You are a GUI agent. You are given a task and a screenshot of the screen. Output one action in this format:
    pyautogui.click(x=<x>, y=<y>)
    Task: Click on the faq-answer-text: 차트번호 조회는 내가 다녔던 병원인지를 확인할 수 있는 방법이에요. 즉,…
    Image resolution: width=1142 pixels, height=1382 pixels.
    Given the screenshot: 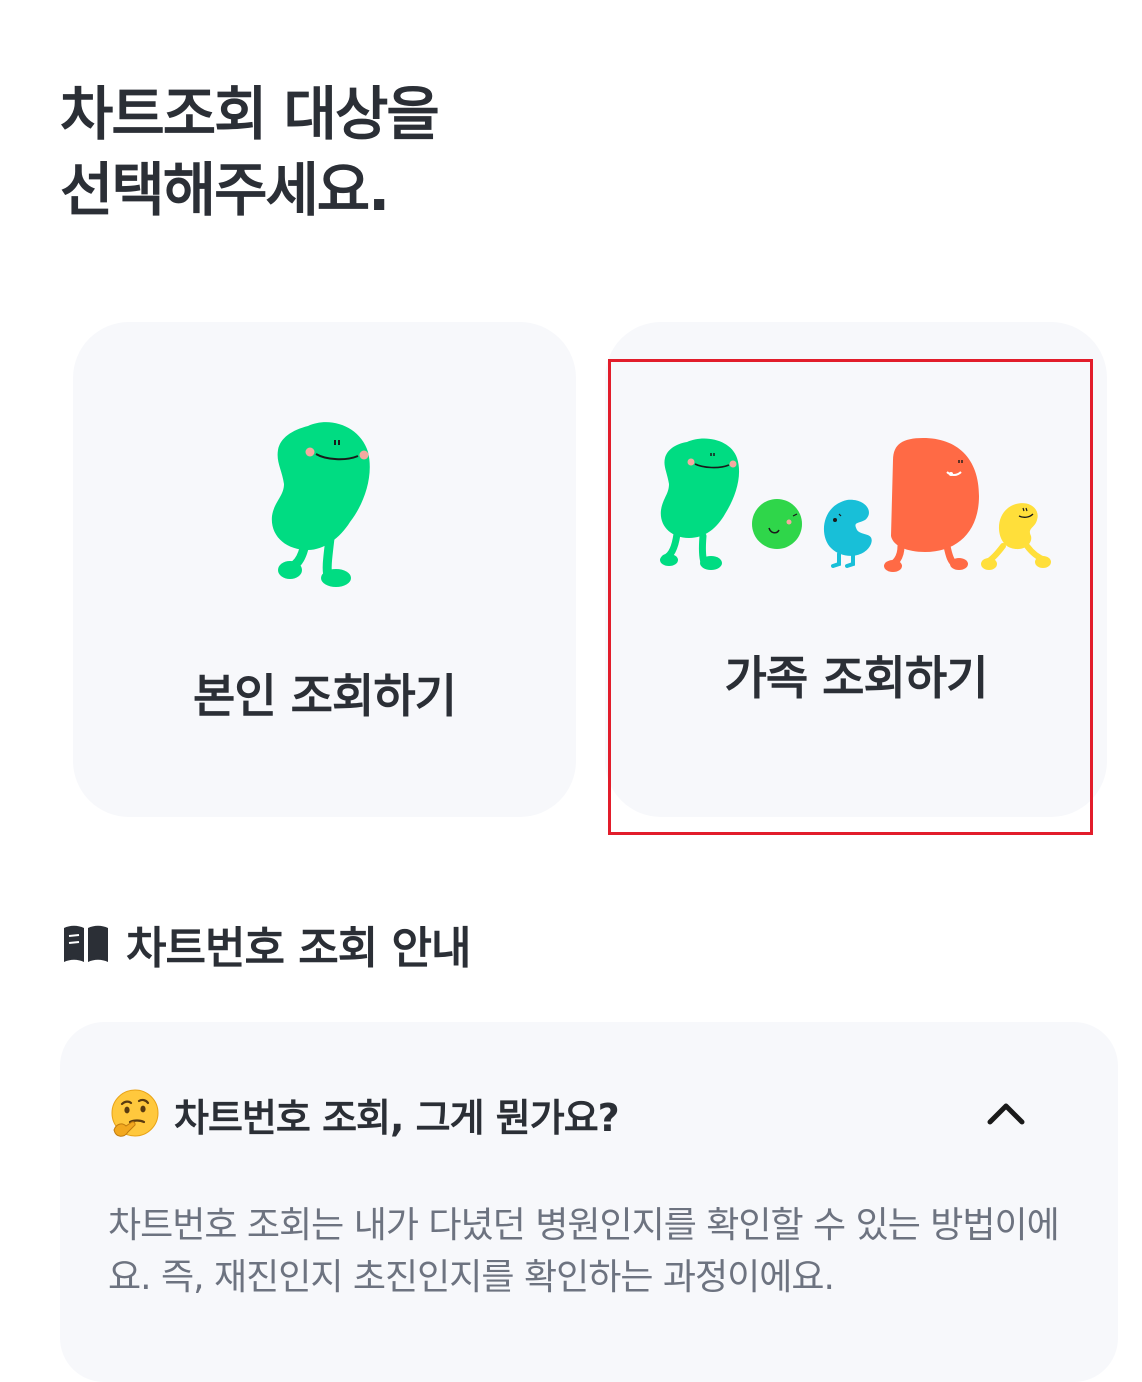 What is the action you would take?
    pyautogui.click(x=584, y=1251)
    